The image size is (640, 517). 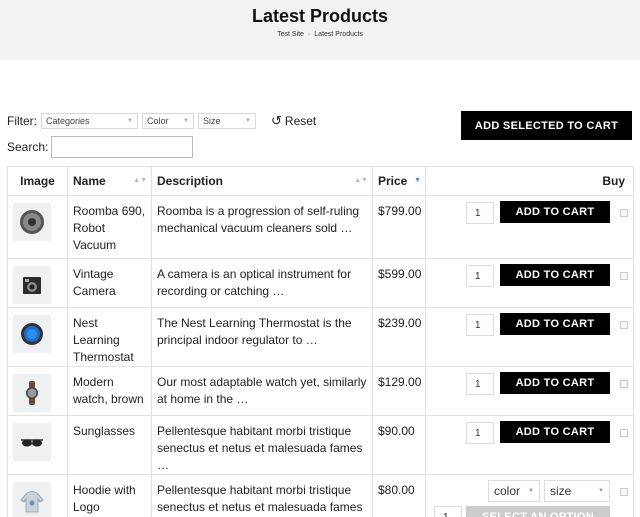 What do you see at coordinates (399, 445) in the screenshot?
I see `product-price: $90.00` at bounding box center [399, 445].